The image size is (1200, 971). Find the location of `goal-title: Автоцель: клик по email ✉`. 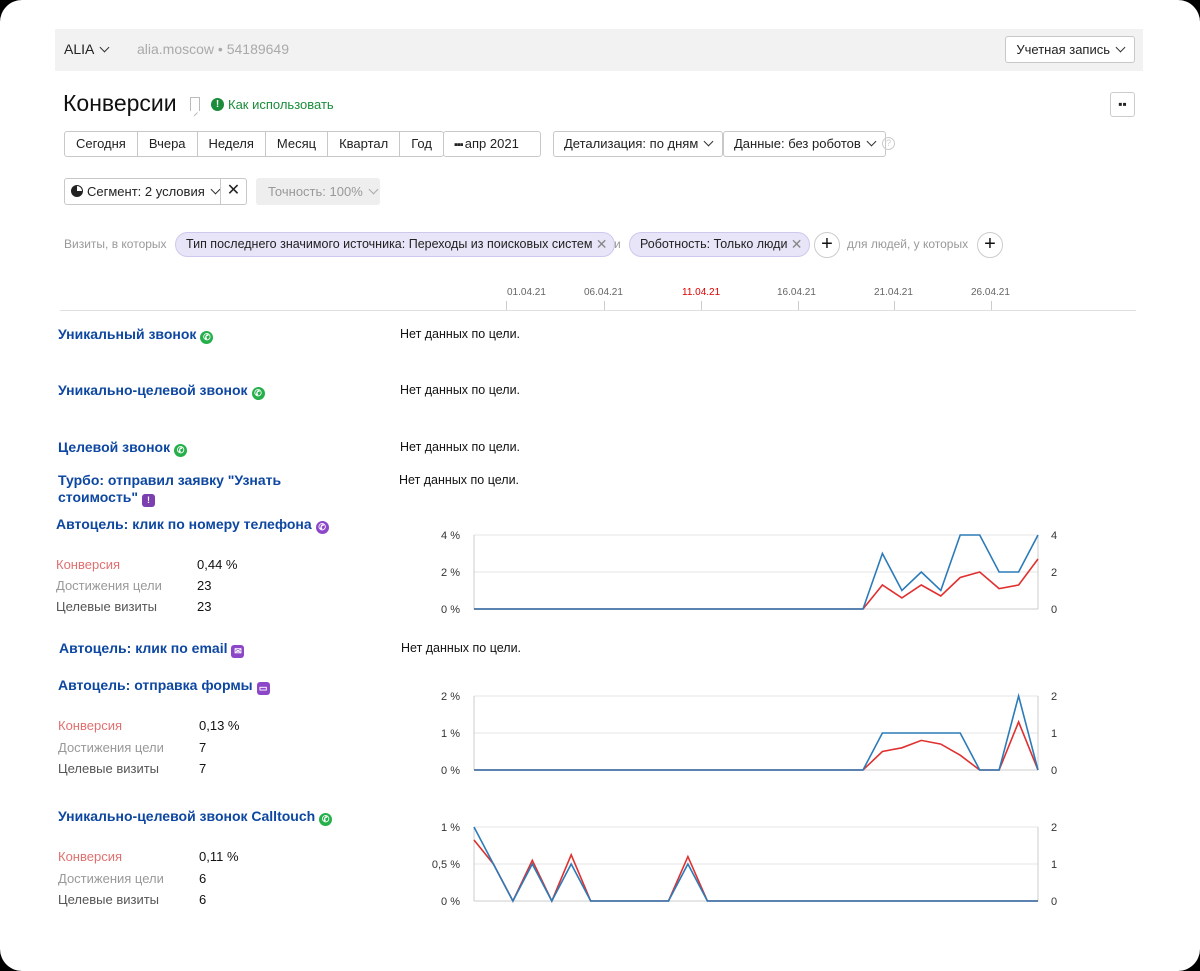

goal-title: Автоцель: клик по email ✉ is located at coordinates (152, 649).